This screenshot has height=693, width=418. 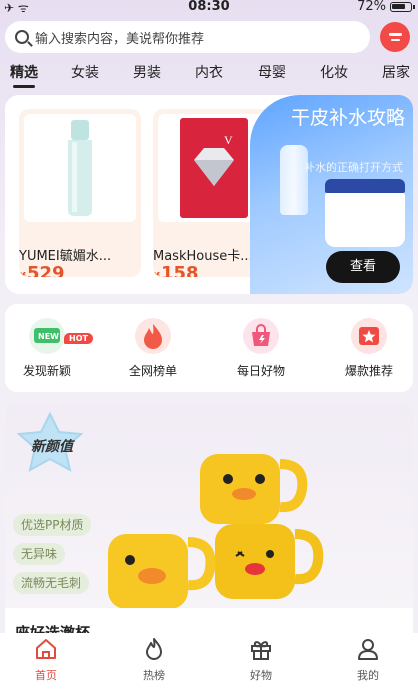 I want to click on tab-nanzhuang: 男装, so click(x=147, y=72).